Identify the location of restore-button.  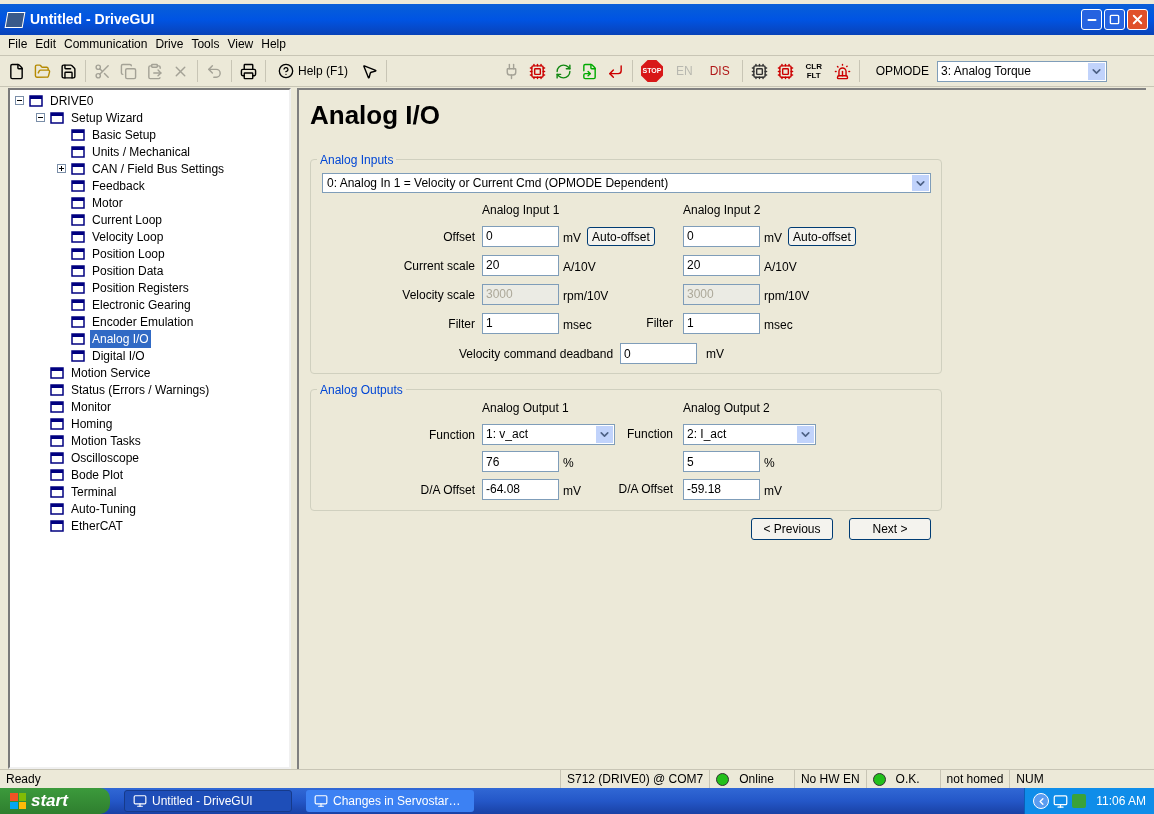
(1114, 19).